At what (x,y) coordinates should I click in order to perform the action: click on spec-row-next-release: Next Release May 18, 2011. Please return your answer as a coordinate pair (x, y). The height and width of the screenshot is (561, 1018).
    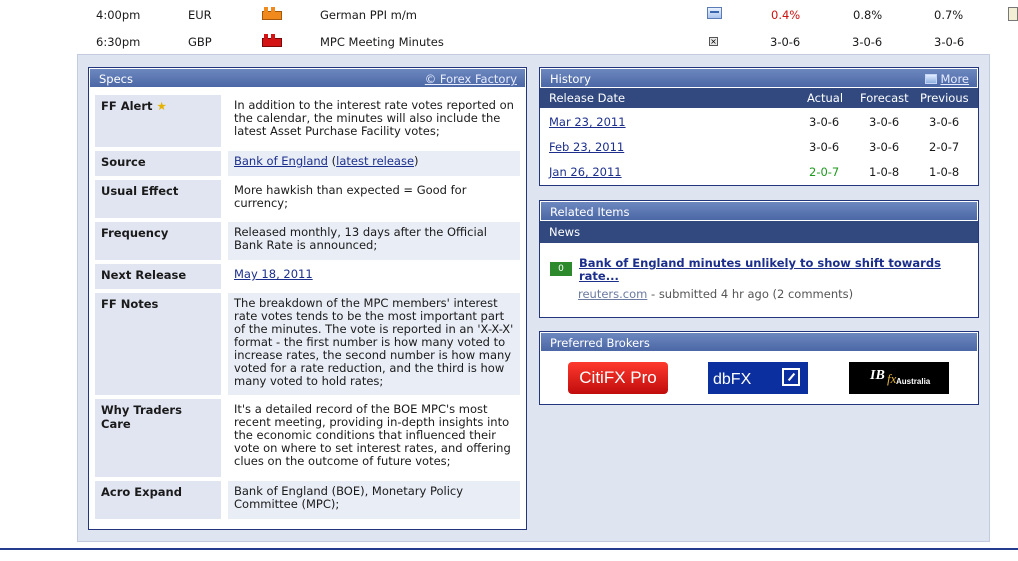
    Looking at the image, I should click on (307, 276).